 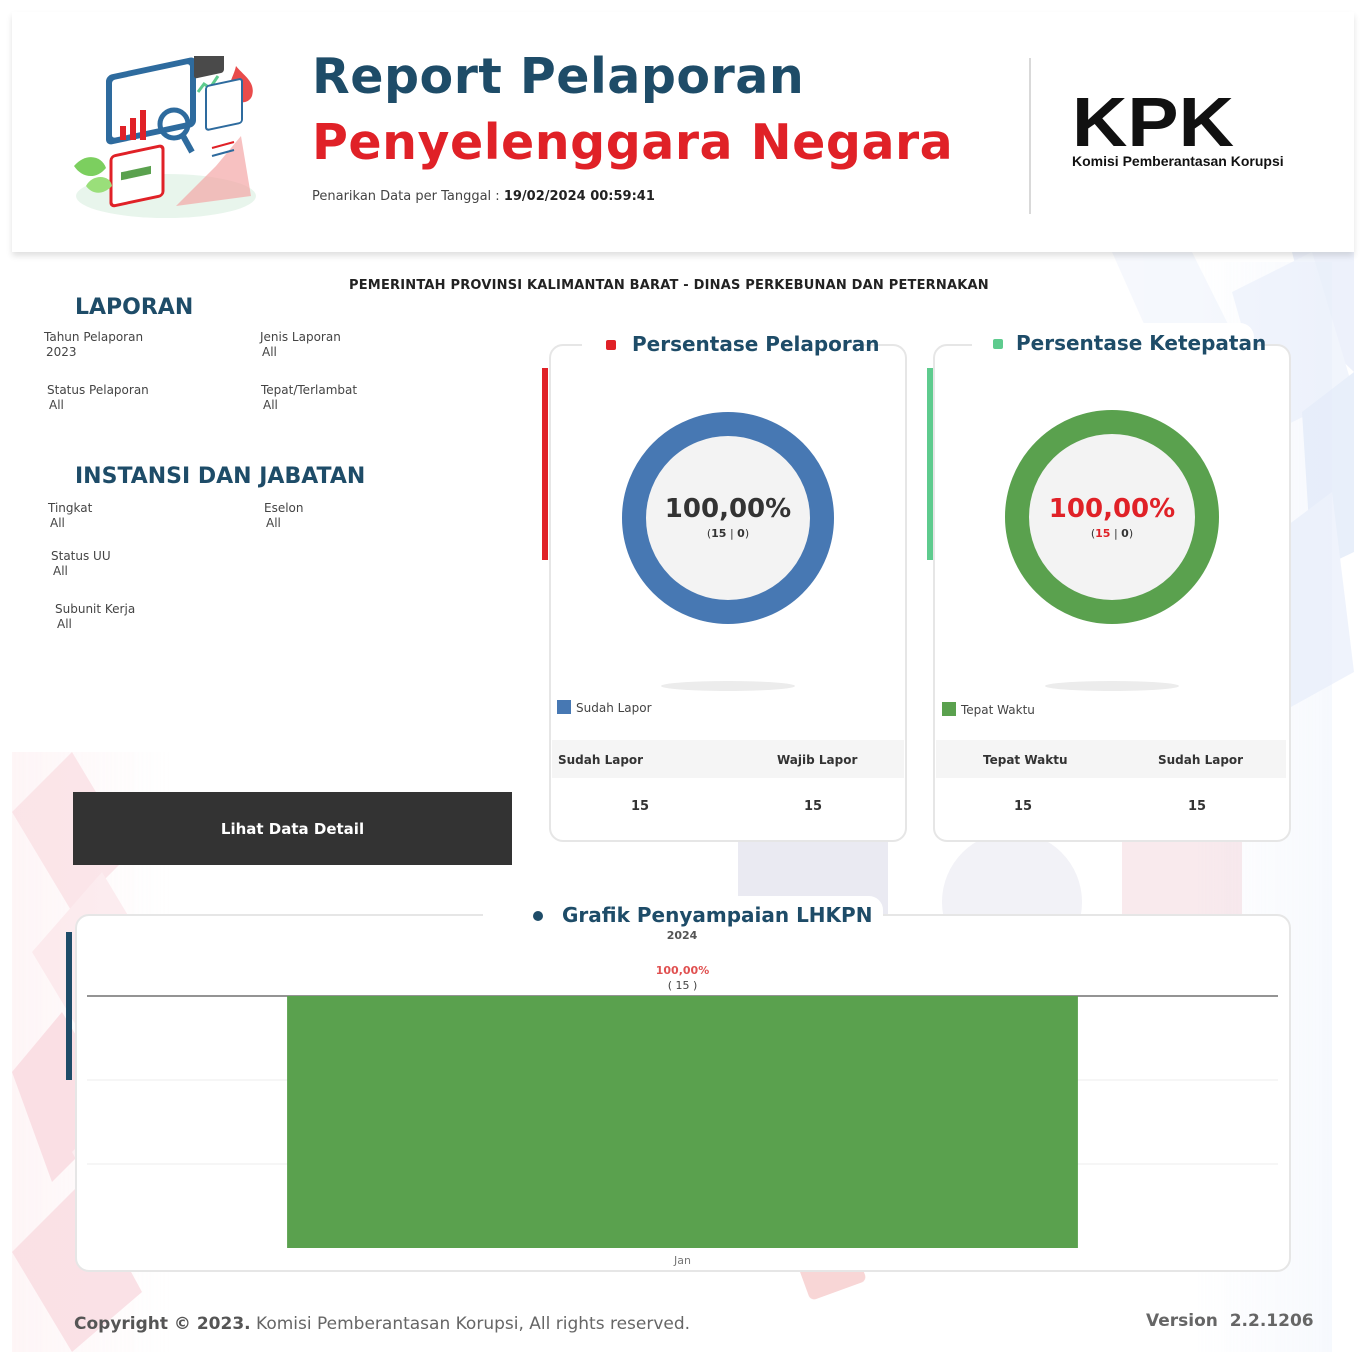 What do you see at coordinates (165, 137) in the screenshot?
I see `report-illustration-icon` at bounding box center [165, 137].